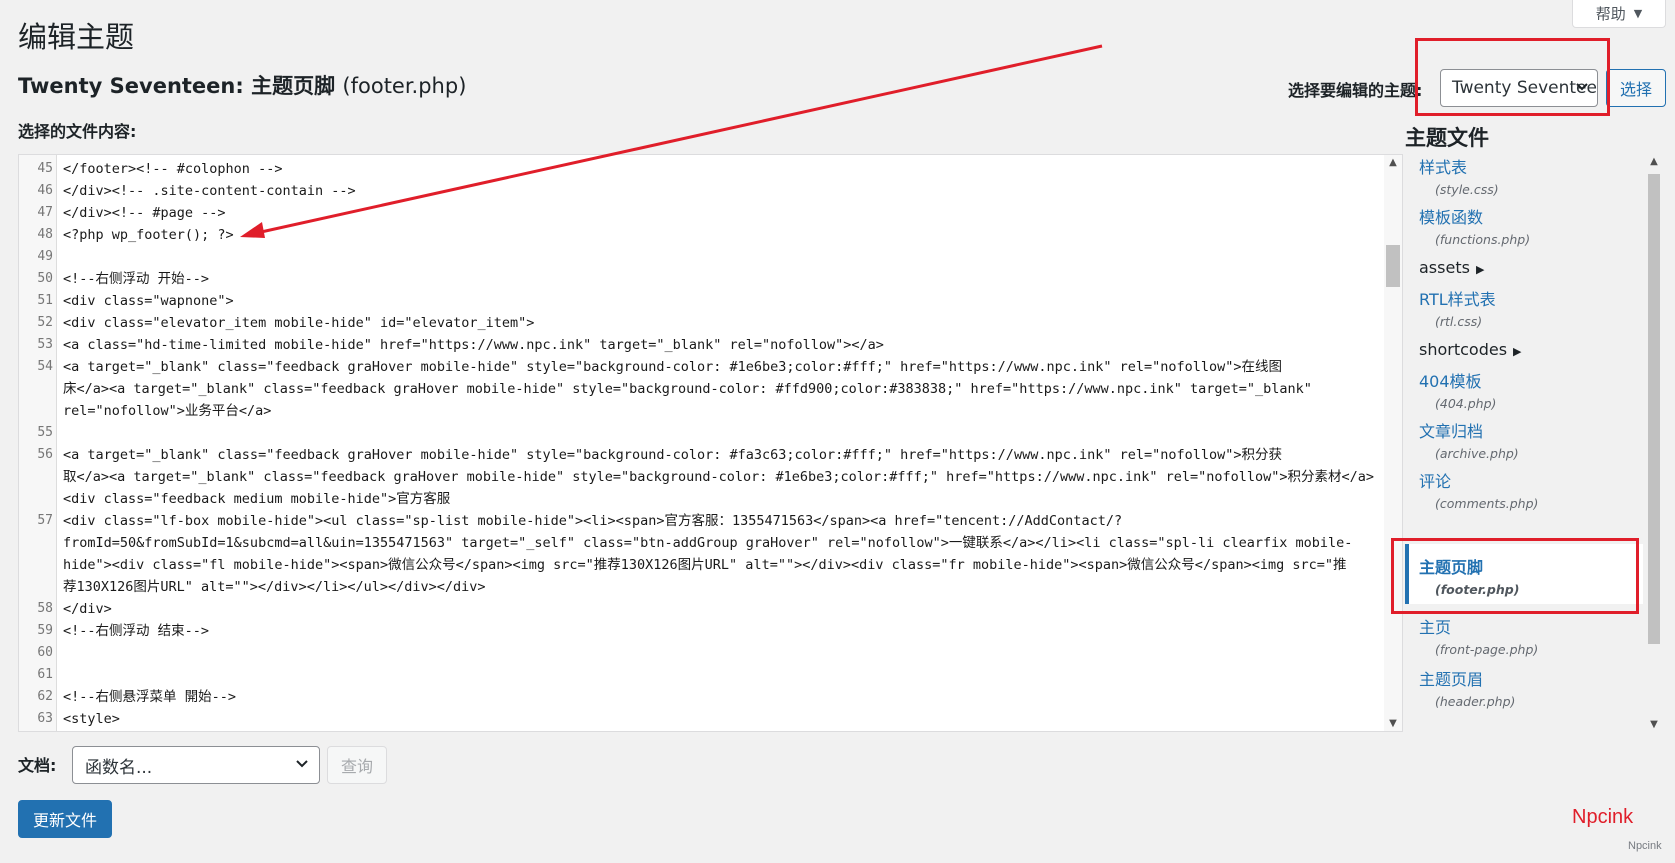  What do you see at coordinates (37, 765) in the screenshot?
I see `docs-label: 文档:` at bounding box center [37, 765].